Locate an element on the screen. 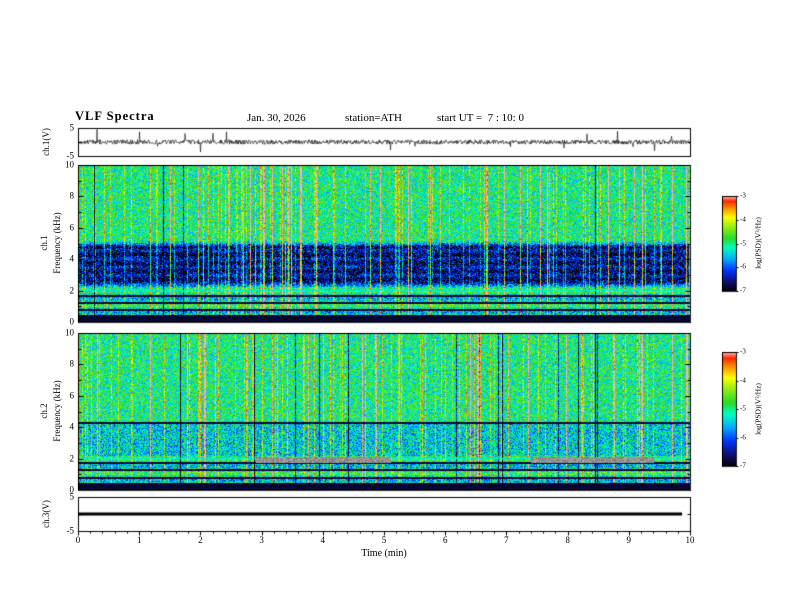 The height and width of the screenshot is (612, 792). ch1_wave-y-tick-label: 5 is located at coordinates (72, 127).